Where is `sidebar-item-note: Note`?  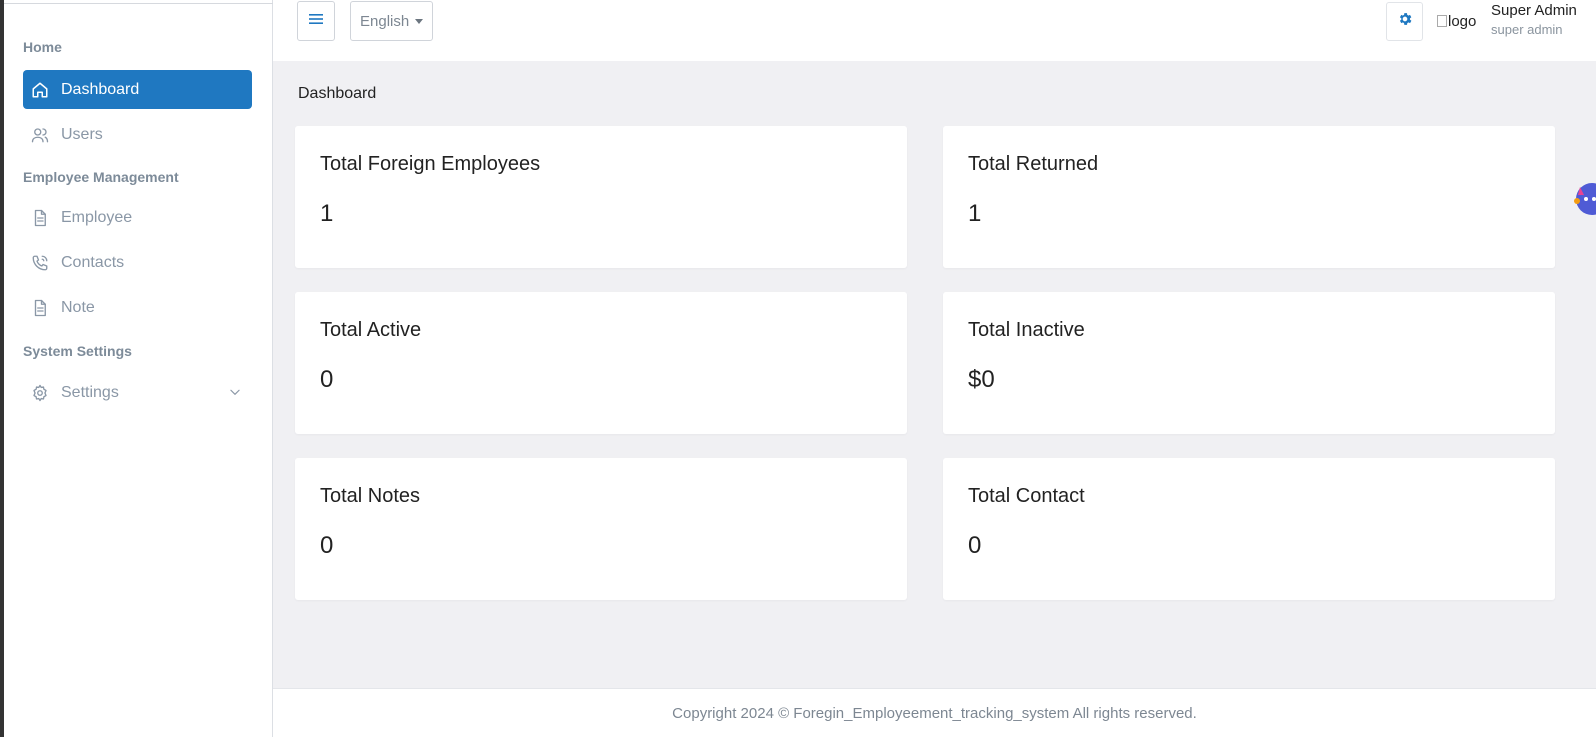
sidebar-item-note: Note is located at coordinates (137, 307).